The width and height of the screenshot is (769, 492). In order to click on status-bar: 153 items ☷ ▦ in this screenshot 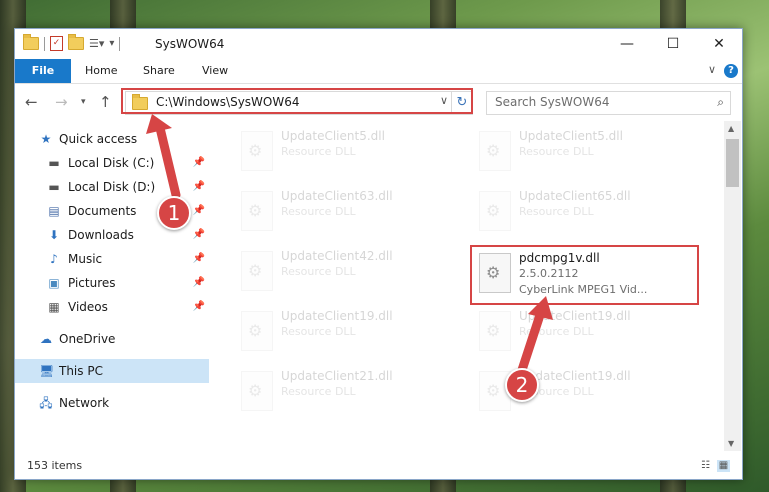, I will do `click(378, 467)`.